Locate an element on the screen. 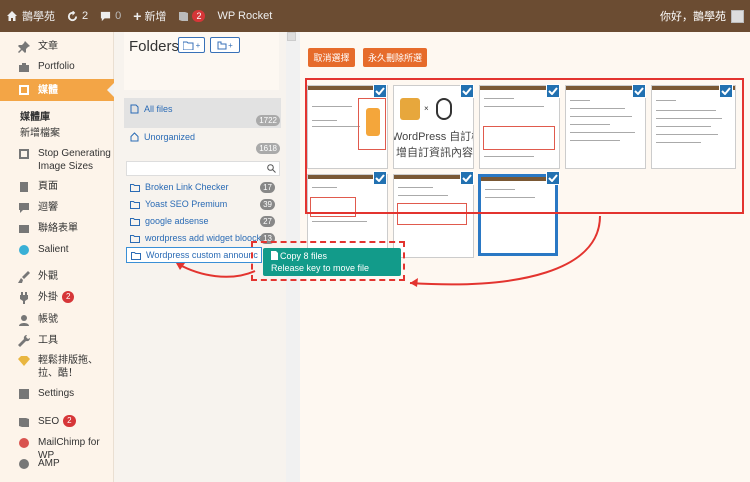  arrowhead-tooltip is located at coordinates (414, 282).